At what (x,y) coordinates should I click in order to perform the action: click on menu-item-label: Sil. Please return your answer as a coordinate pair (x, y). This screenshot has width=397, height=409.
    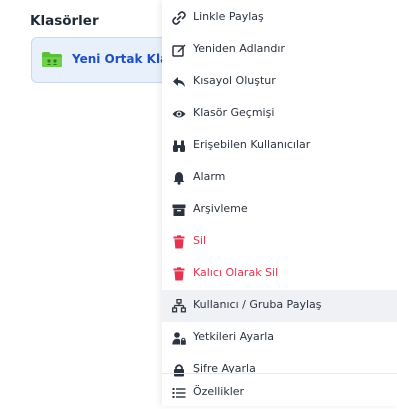
    Looking at the image, I should click on (200, 240).